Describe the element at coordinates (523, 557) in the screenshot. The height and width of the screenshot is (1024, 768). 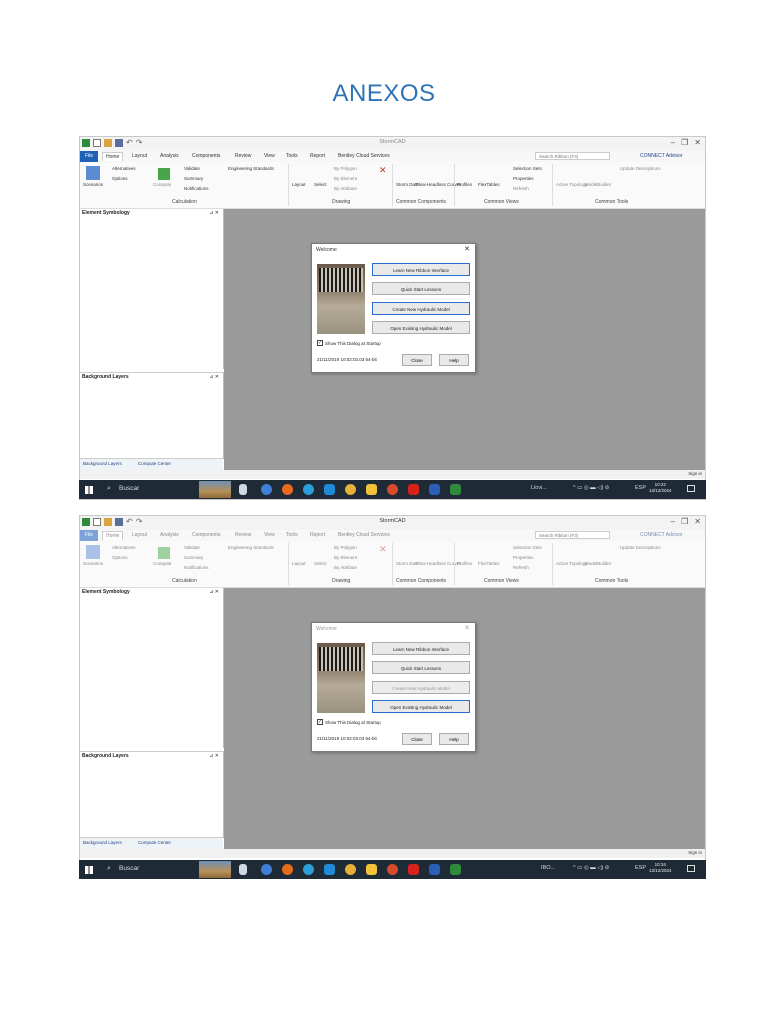
I see `properties-button: Properties` at that location.